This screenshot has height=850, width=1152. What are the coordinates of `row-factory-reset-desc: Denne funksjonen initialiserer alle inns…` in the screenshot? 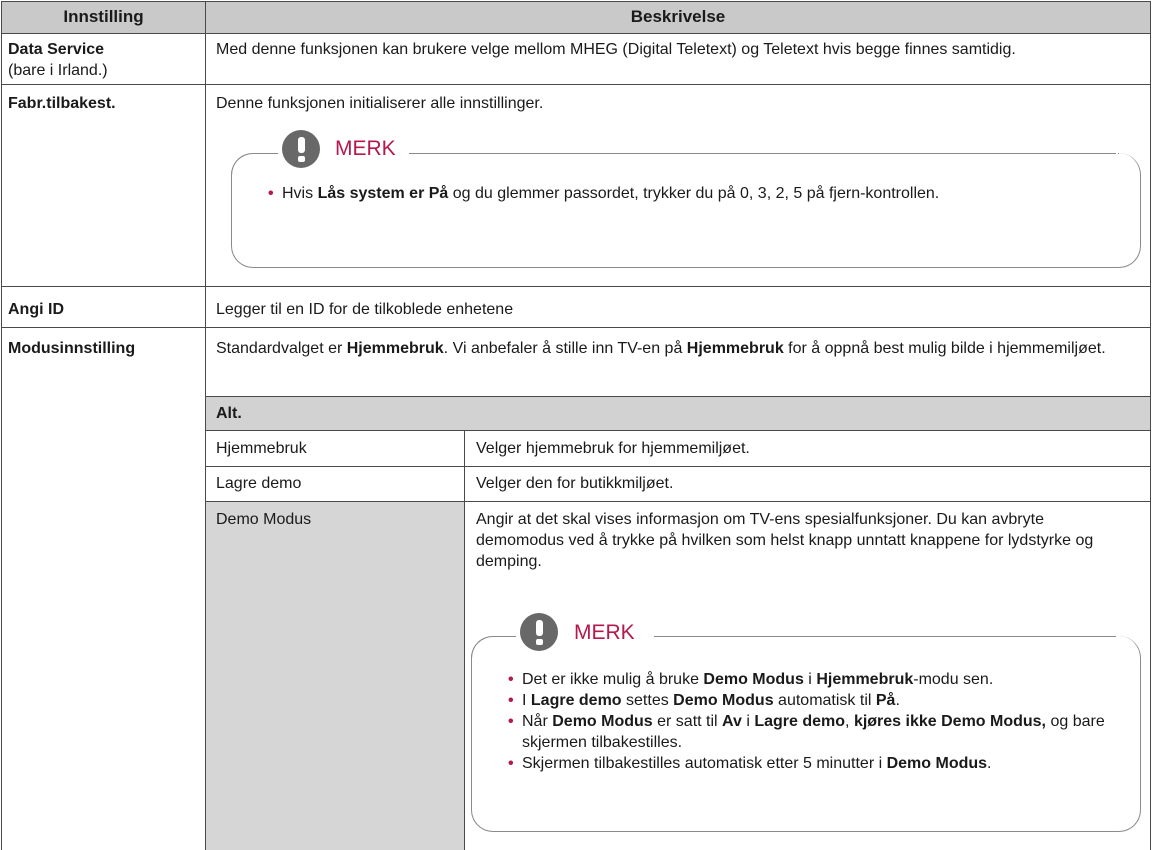 It's located at (380, 103).